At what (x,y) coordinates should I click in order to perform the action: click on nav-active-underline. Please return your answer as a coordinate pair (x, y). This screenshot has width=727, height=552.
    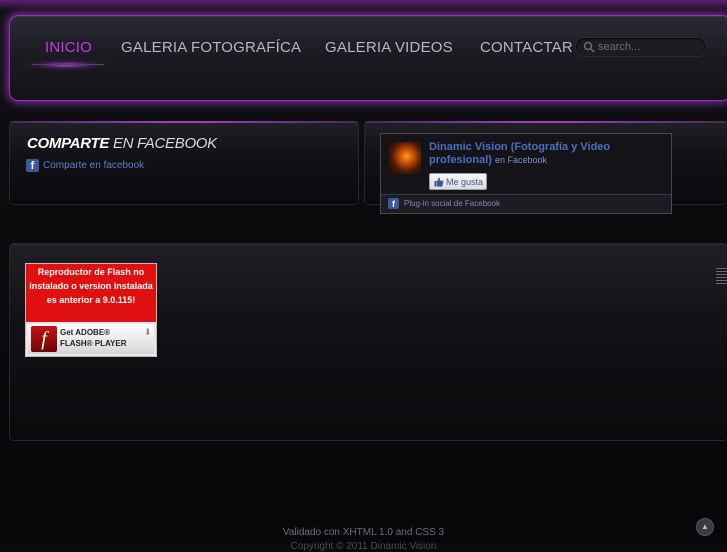
    Looking at the image, I should click on (68, 64).